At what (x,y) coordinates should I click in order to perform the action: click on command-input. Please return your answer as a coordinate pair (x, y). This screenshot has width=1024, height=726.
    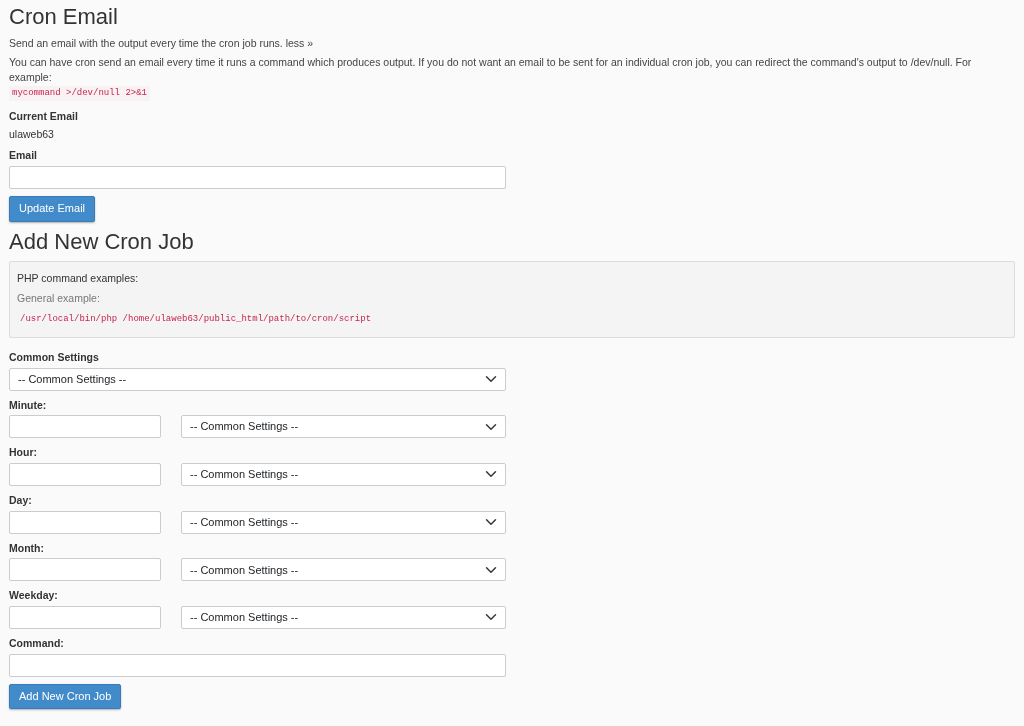
    Looking at the image, I should click on (257, 665).